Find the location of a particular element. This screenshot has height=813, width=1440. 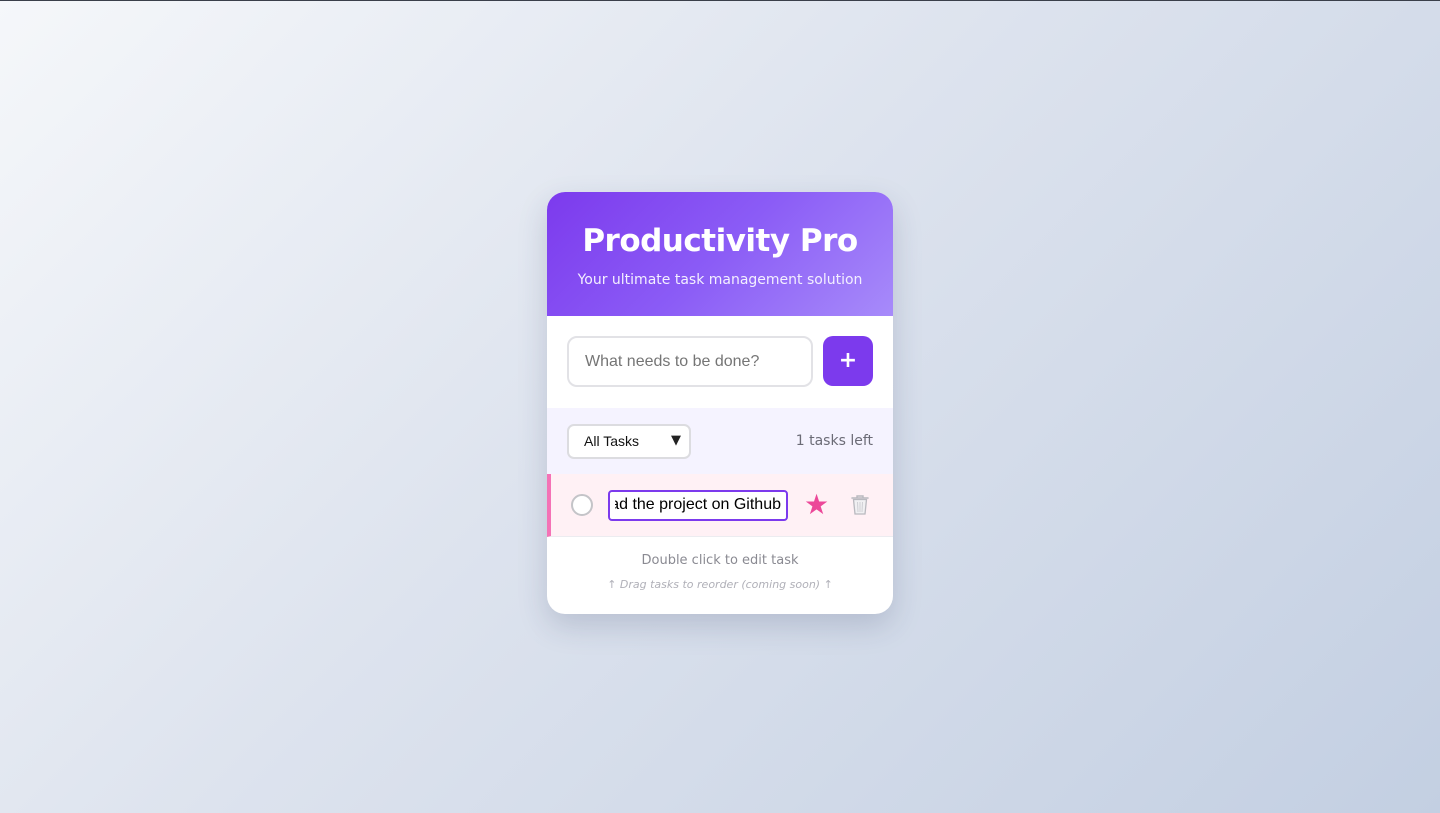

add-task-button: + is located at coordinates (848, 361).